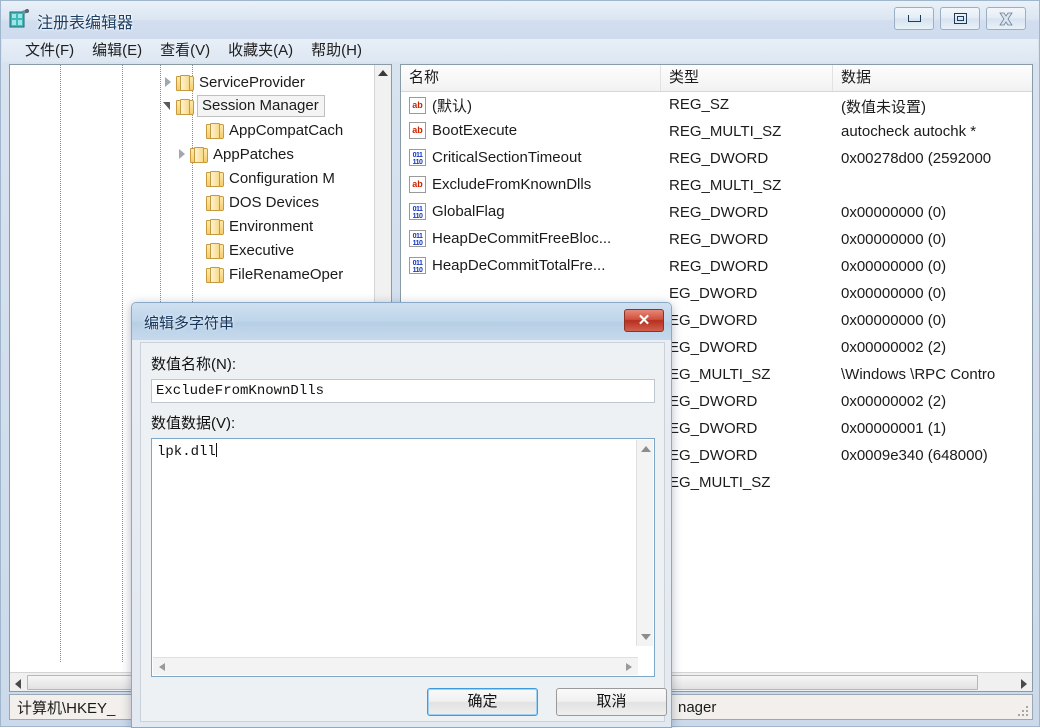 The height and width of the screenshot is (728, 1040). I want to click on dialog-title-bar: 编辑多字符串 ✕, so click(401, 321).